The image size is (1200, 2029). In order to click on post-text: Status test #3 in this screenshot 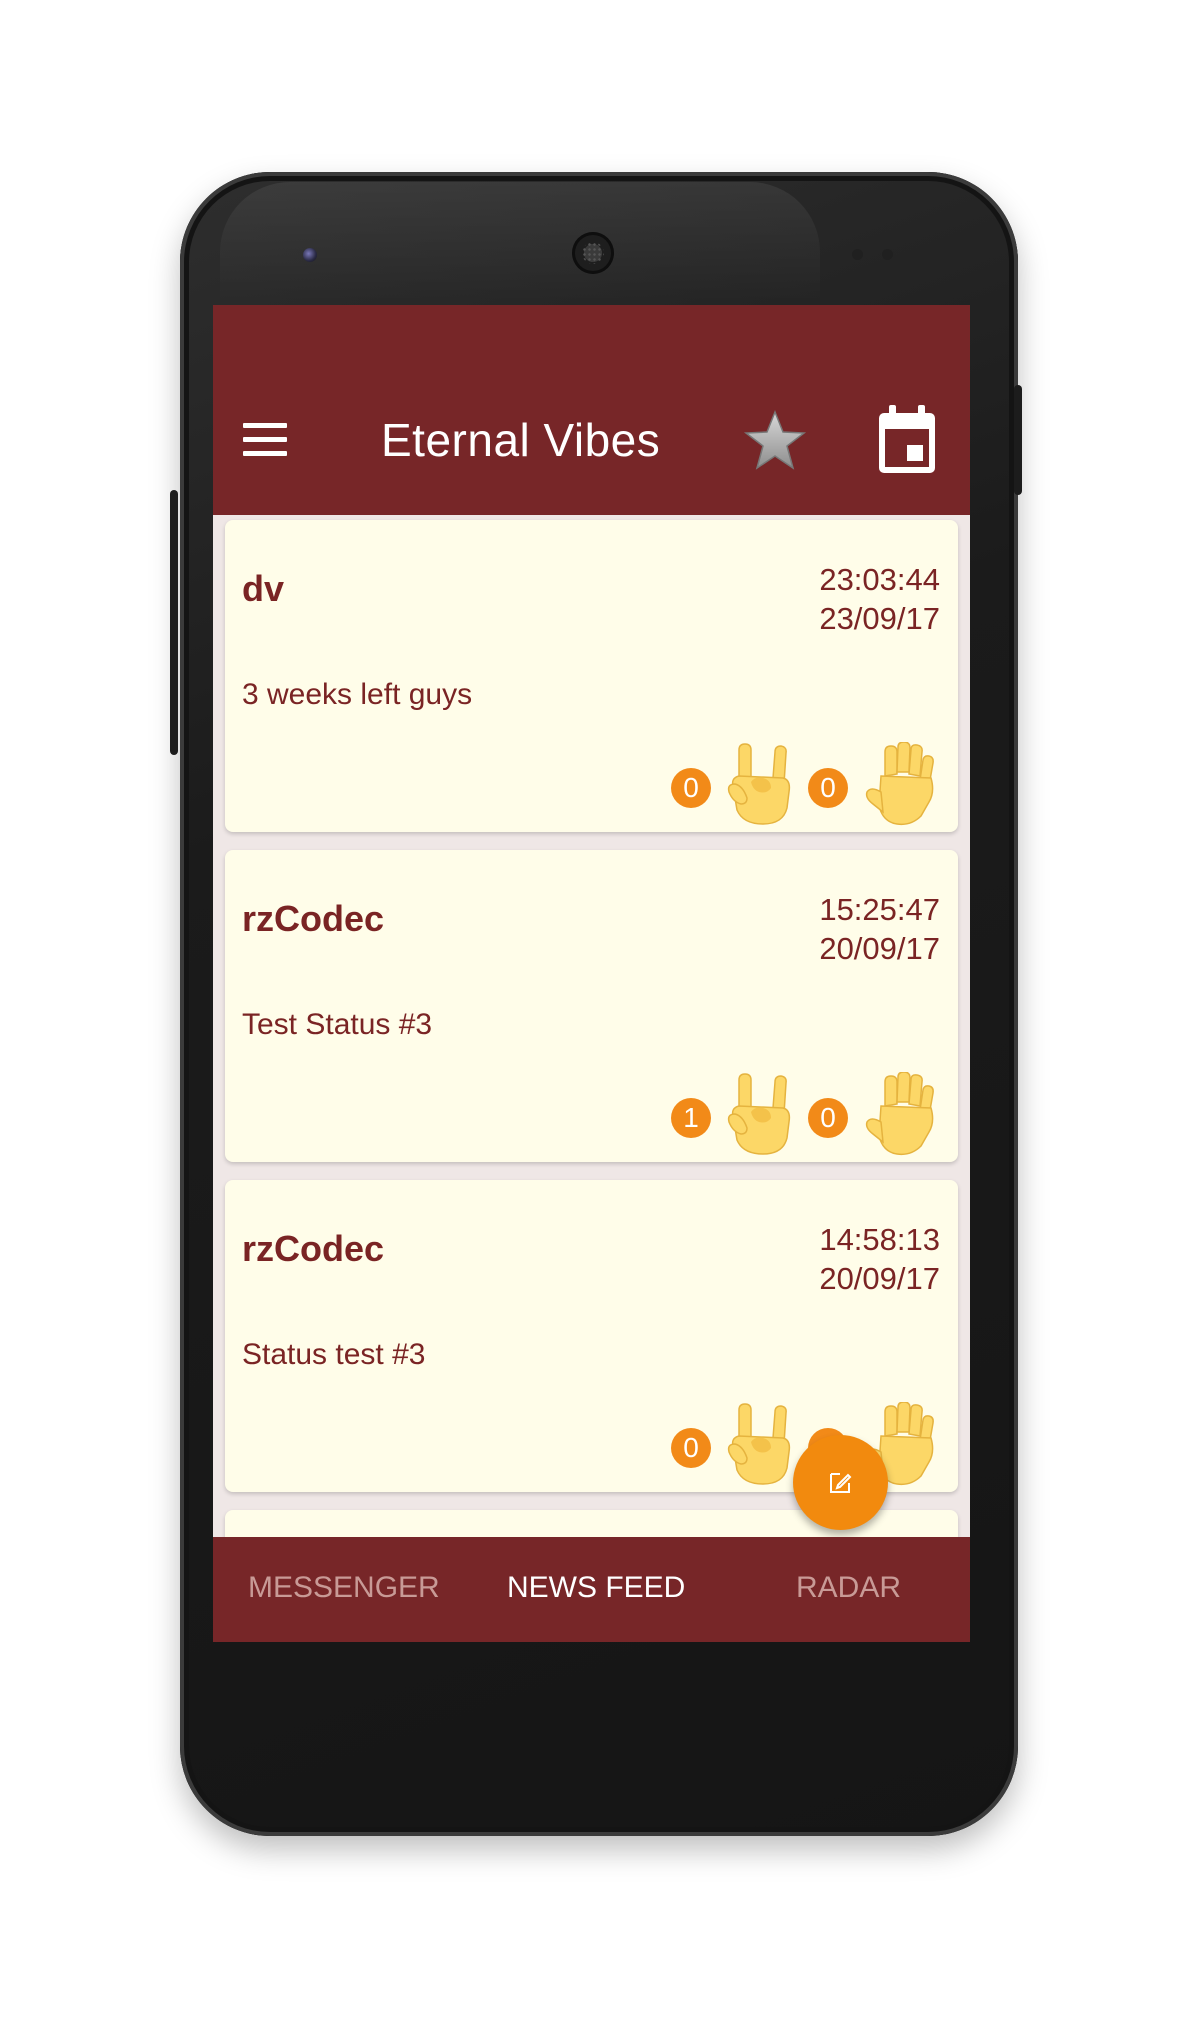, I will do `click(334, 1354)`.